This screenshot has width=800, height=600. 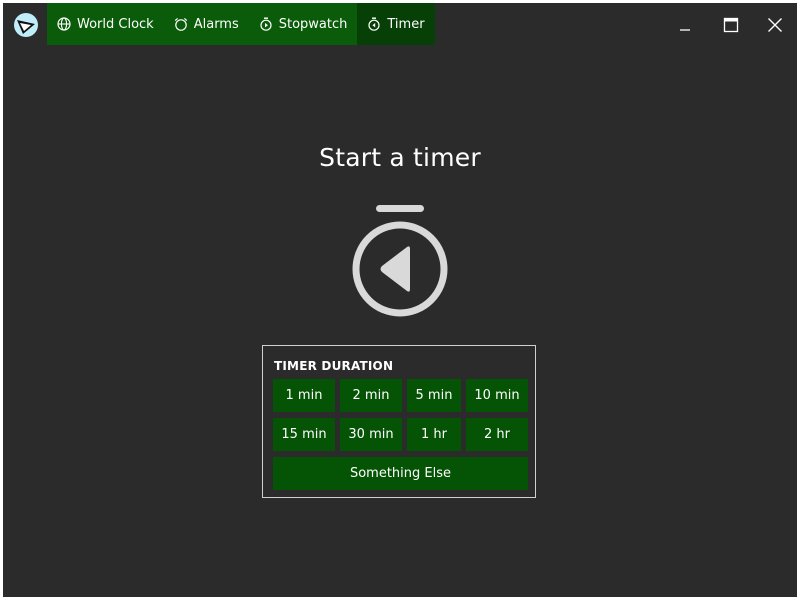 What do you see at coordinates (266, 24) in the screenshot?
I see `stopwatch-icon` at bounding box center [266, 24].